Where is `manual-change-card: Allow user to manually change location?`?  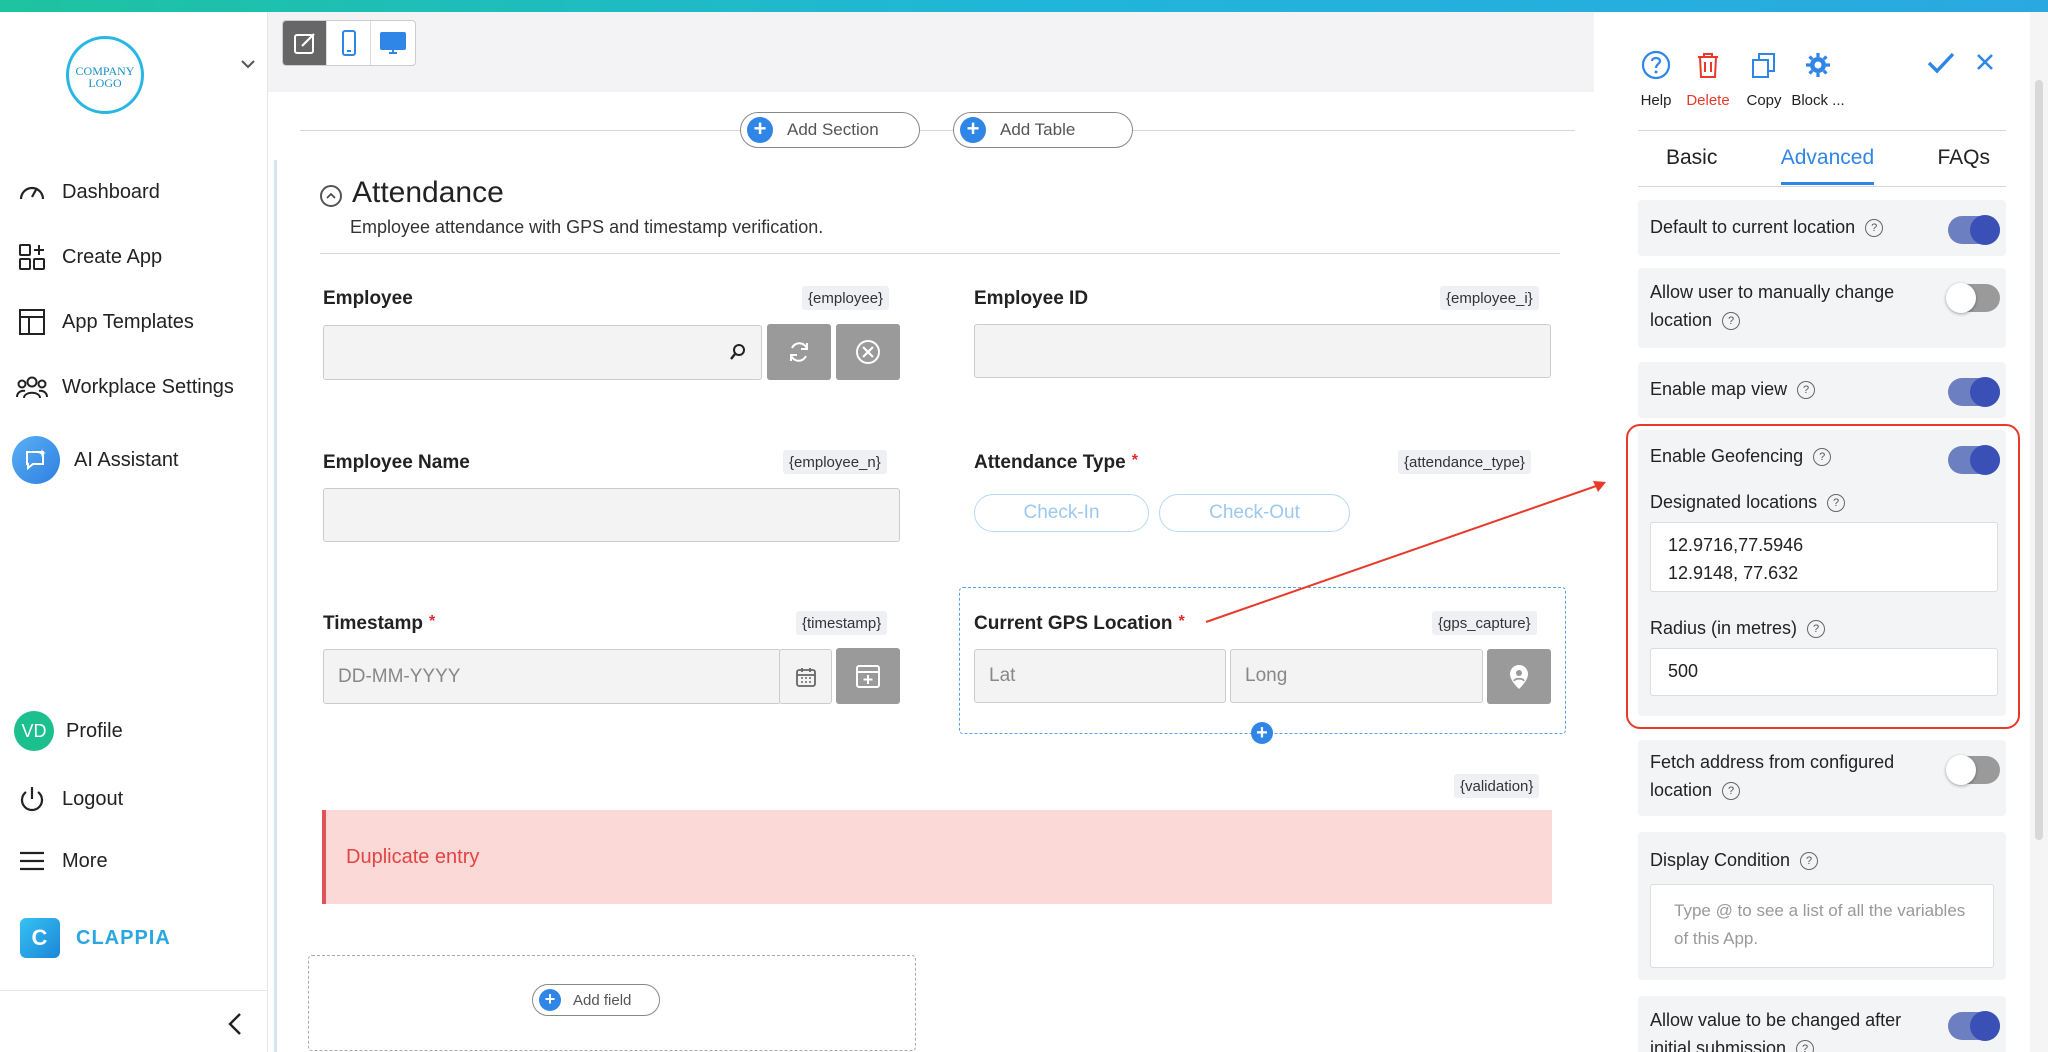
manual-change-card: Allow user to manually change location? is located at coordinates (1822, 308).